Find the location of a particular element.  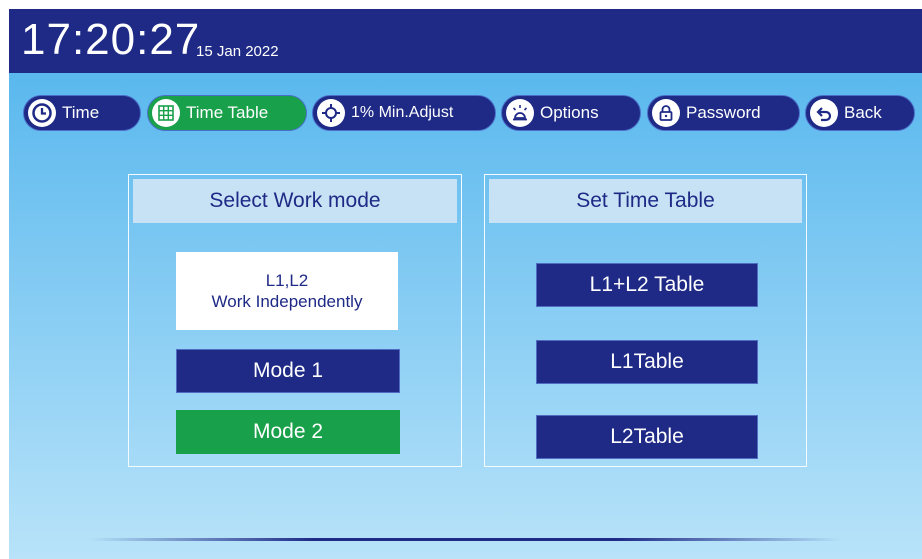

clock-icon is located at coordinates (42, 113).